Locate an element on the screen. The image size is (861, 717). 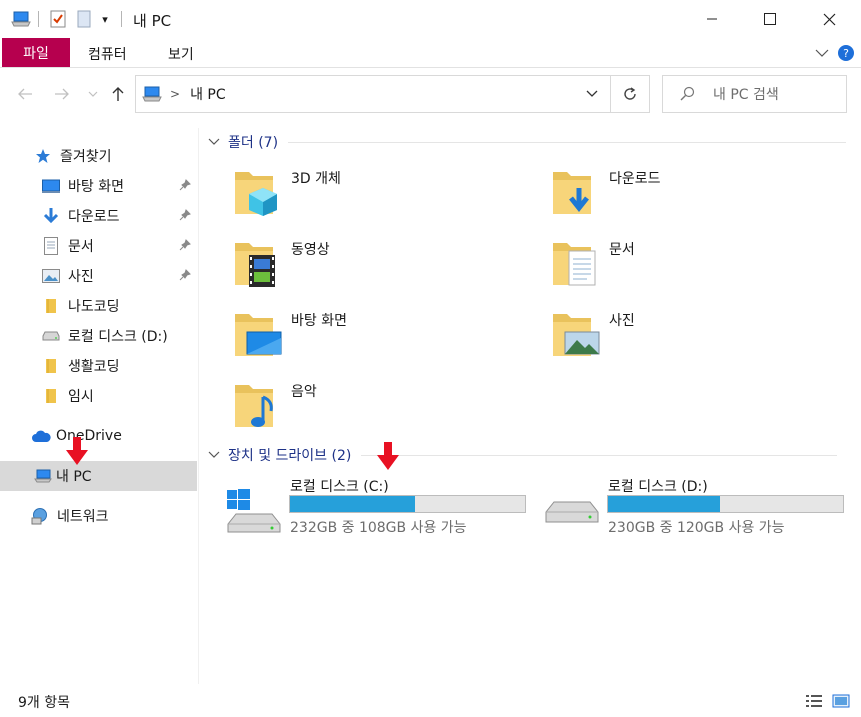
nav-item-desktop: 바탕 화면 is located at coordinates (98, 186).